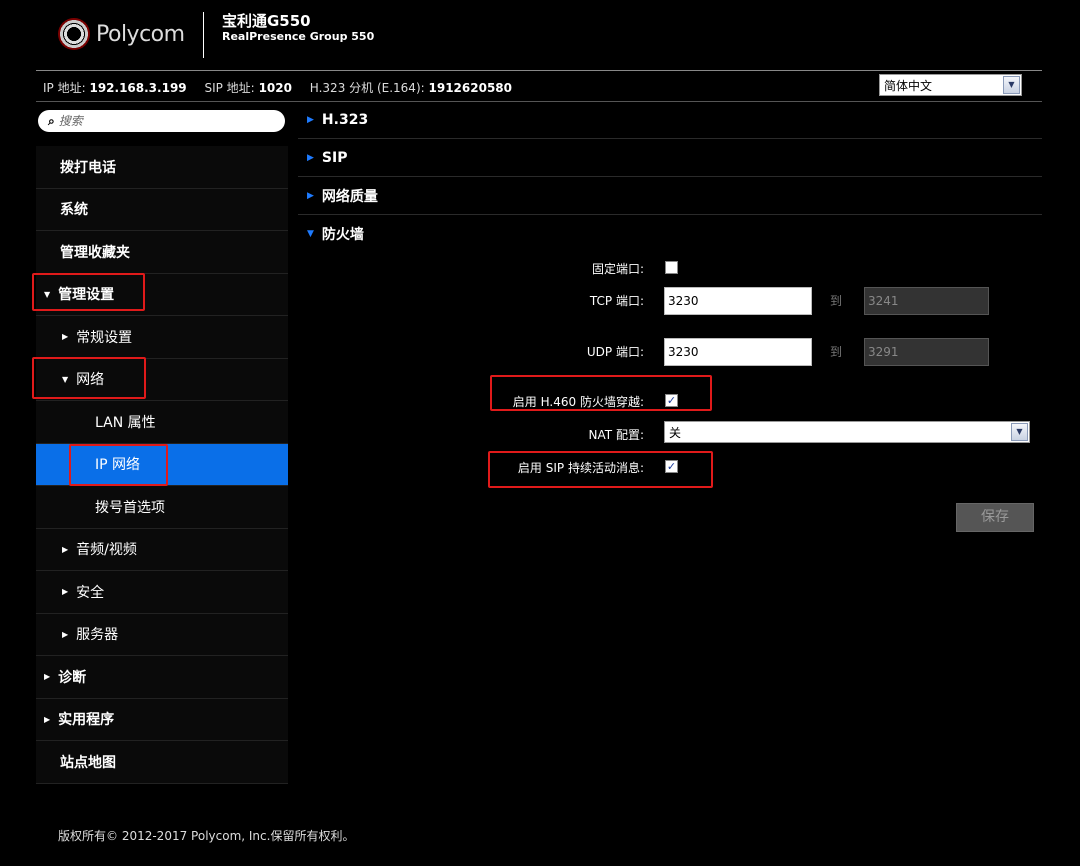 Image resolution: width=1080 pixels, height=866 pixels. I want to click on sidebar-item-label: 站点地图, so click(88, 762).